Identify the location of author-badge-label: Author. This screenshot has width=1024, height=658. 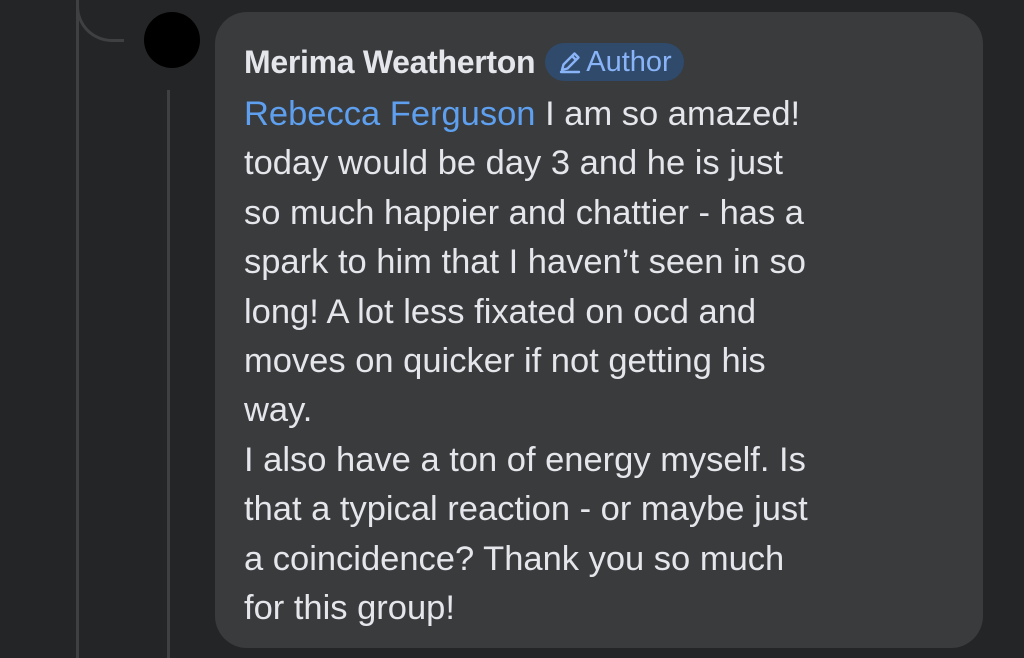
(629, 61).